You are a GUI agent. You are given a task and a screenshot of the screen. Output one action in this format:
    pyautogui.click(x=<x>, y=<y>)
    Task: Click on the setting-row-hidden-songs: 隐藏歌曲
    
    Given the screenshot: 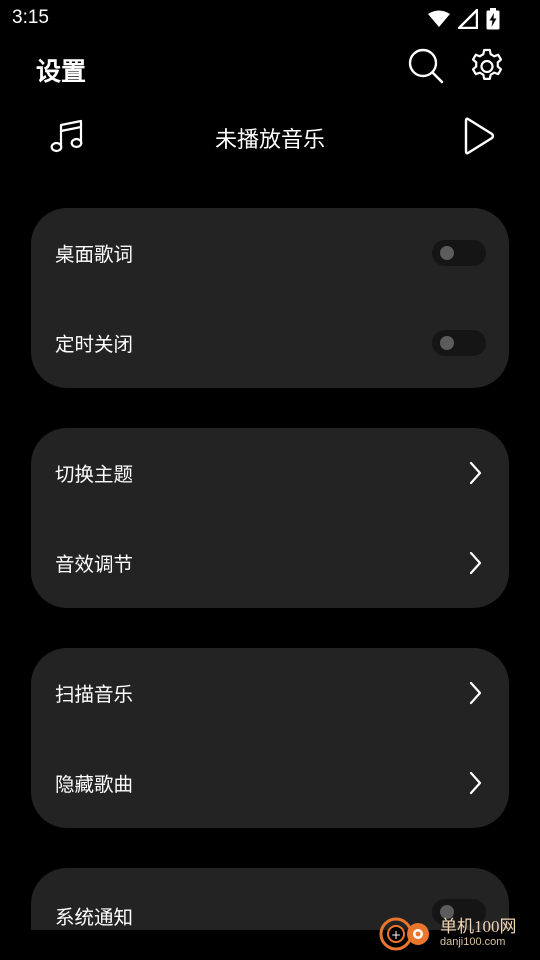 What is the action you would take?
    pyautogui.click(x=270, y=783)
    